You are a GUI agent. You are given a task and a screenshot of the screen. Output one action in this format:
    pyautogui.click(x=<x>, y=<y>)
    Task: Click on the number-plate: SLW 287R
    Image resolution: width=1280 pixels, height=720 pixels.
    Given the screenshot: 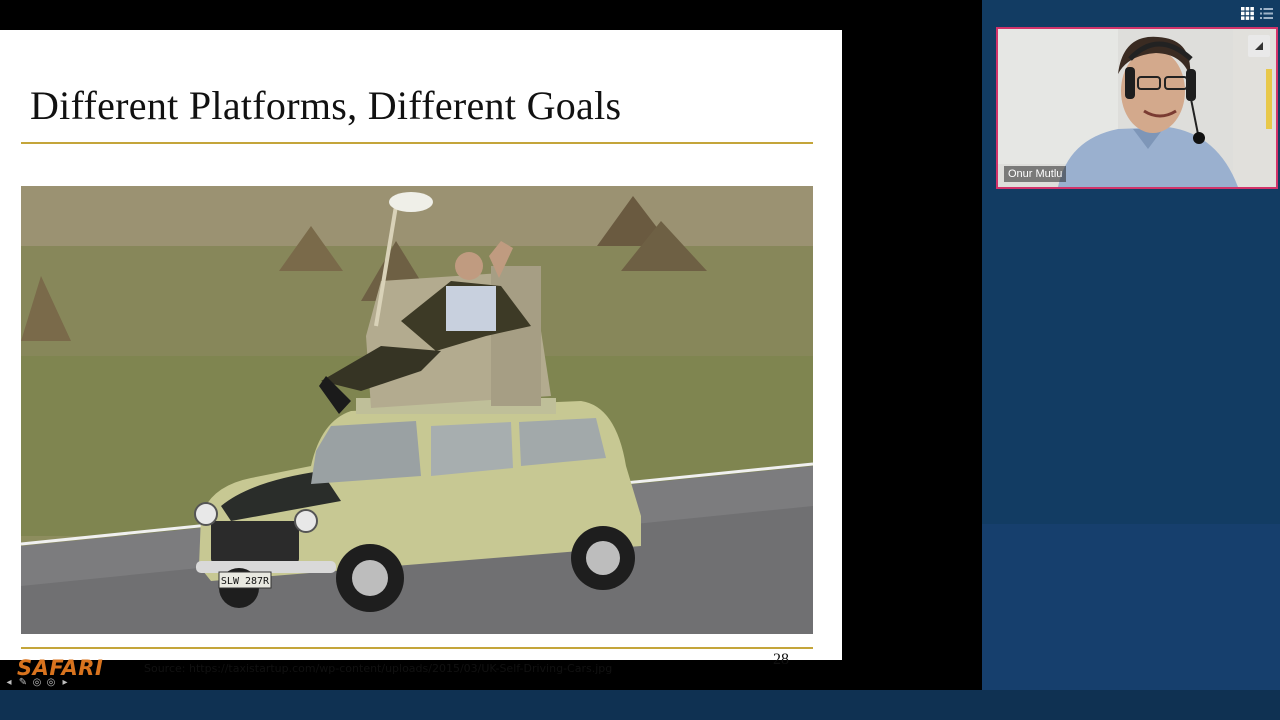 What is the action you would take?
    pyautogui.click(x=245, y=581)
    